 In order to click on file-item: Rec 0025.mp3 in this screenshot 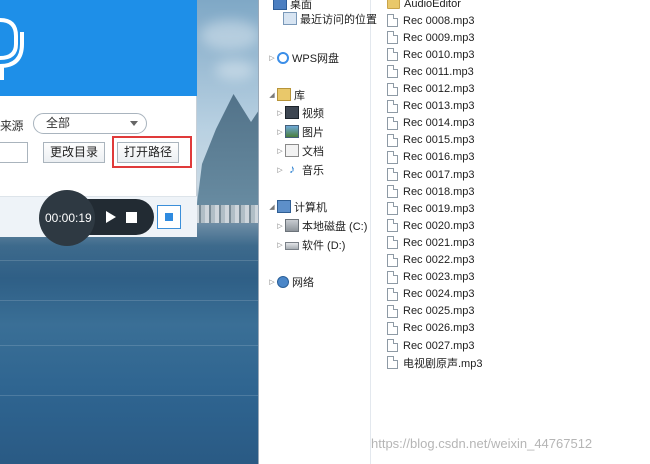, I will do `click(431, 311)`.